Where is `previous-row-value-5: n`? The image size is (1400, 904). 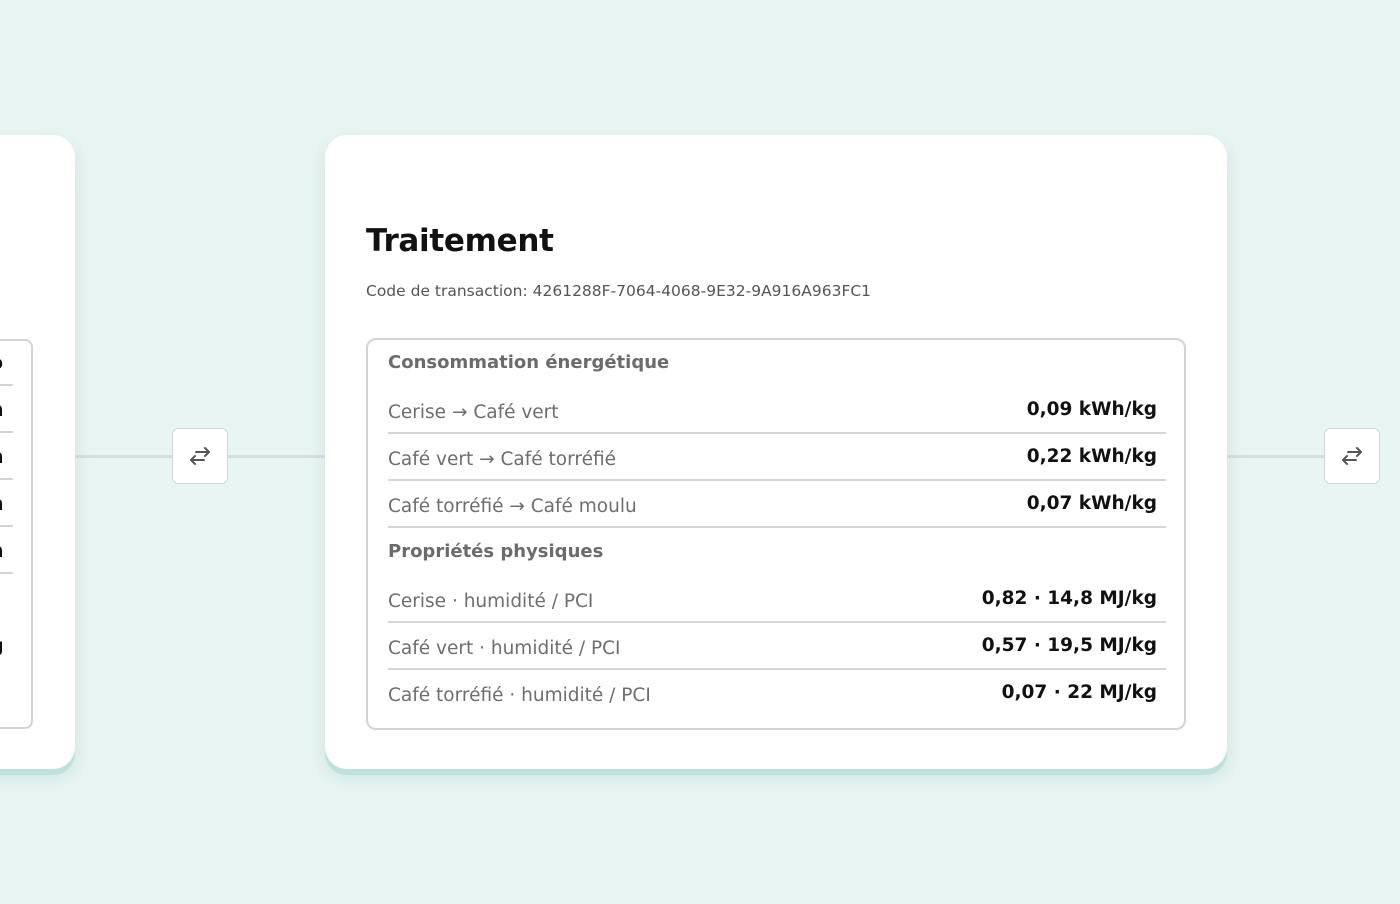 previous-row-value-5: n is located at coordinates (14, 551).